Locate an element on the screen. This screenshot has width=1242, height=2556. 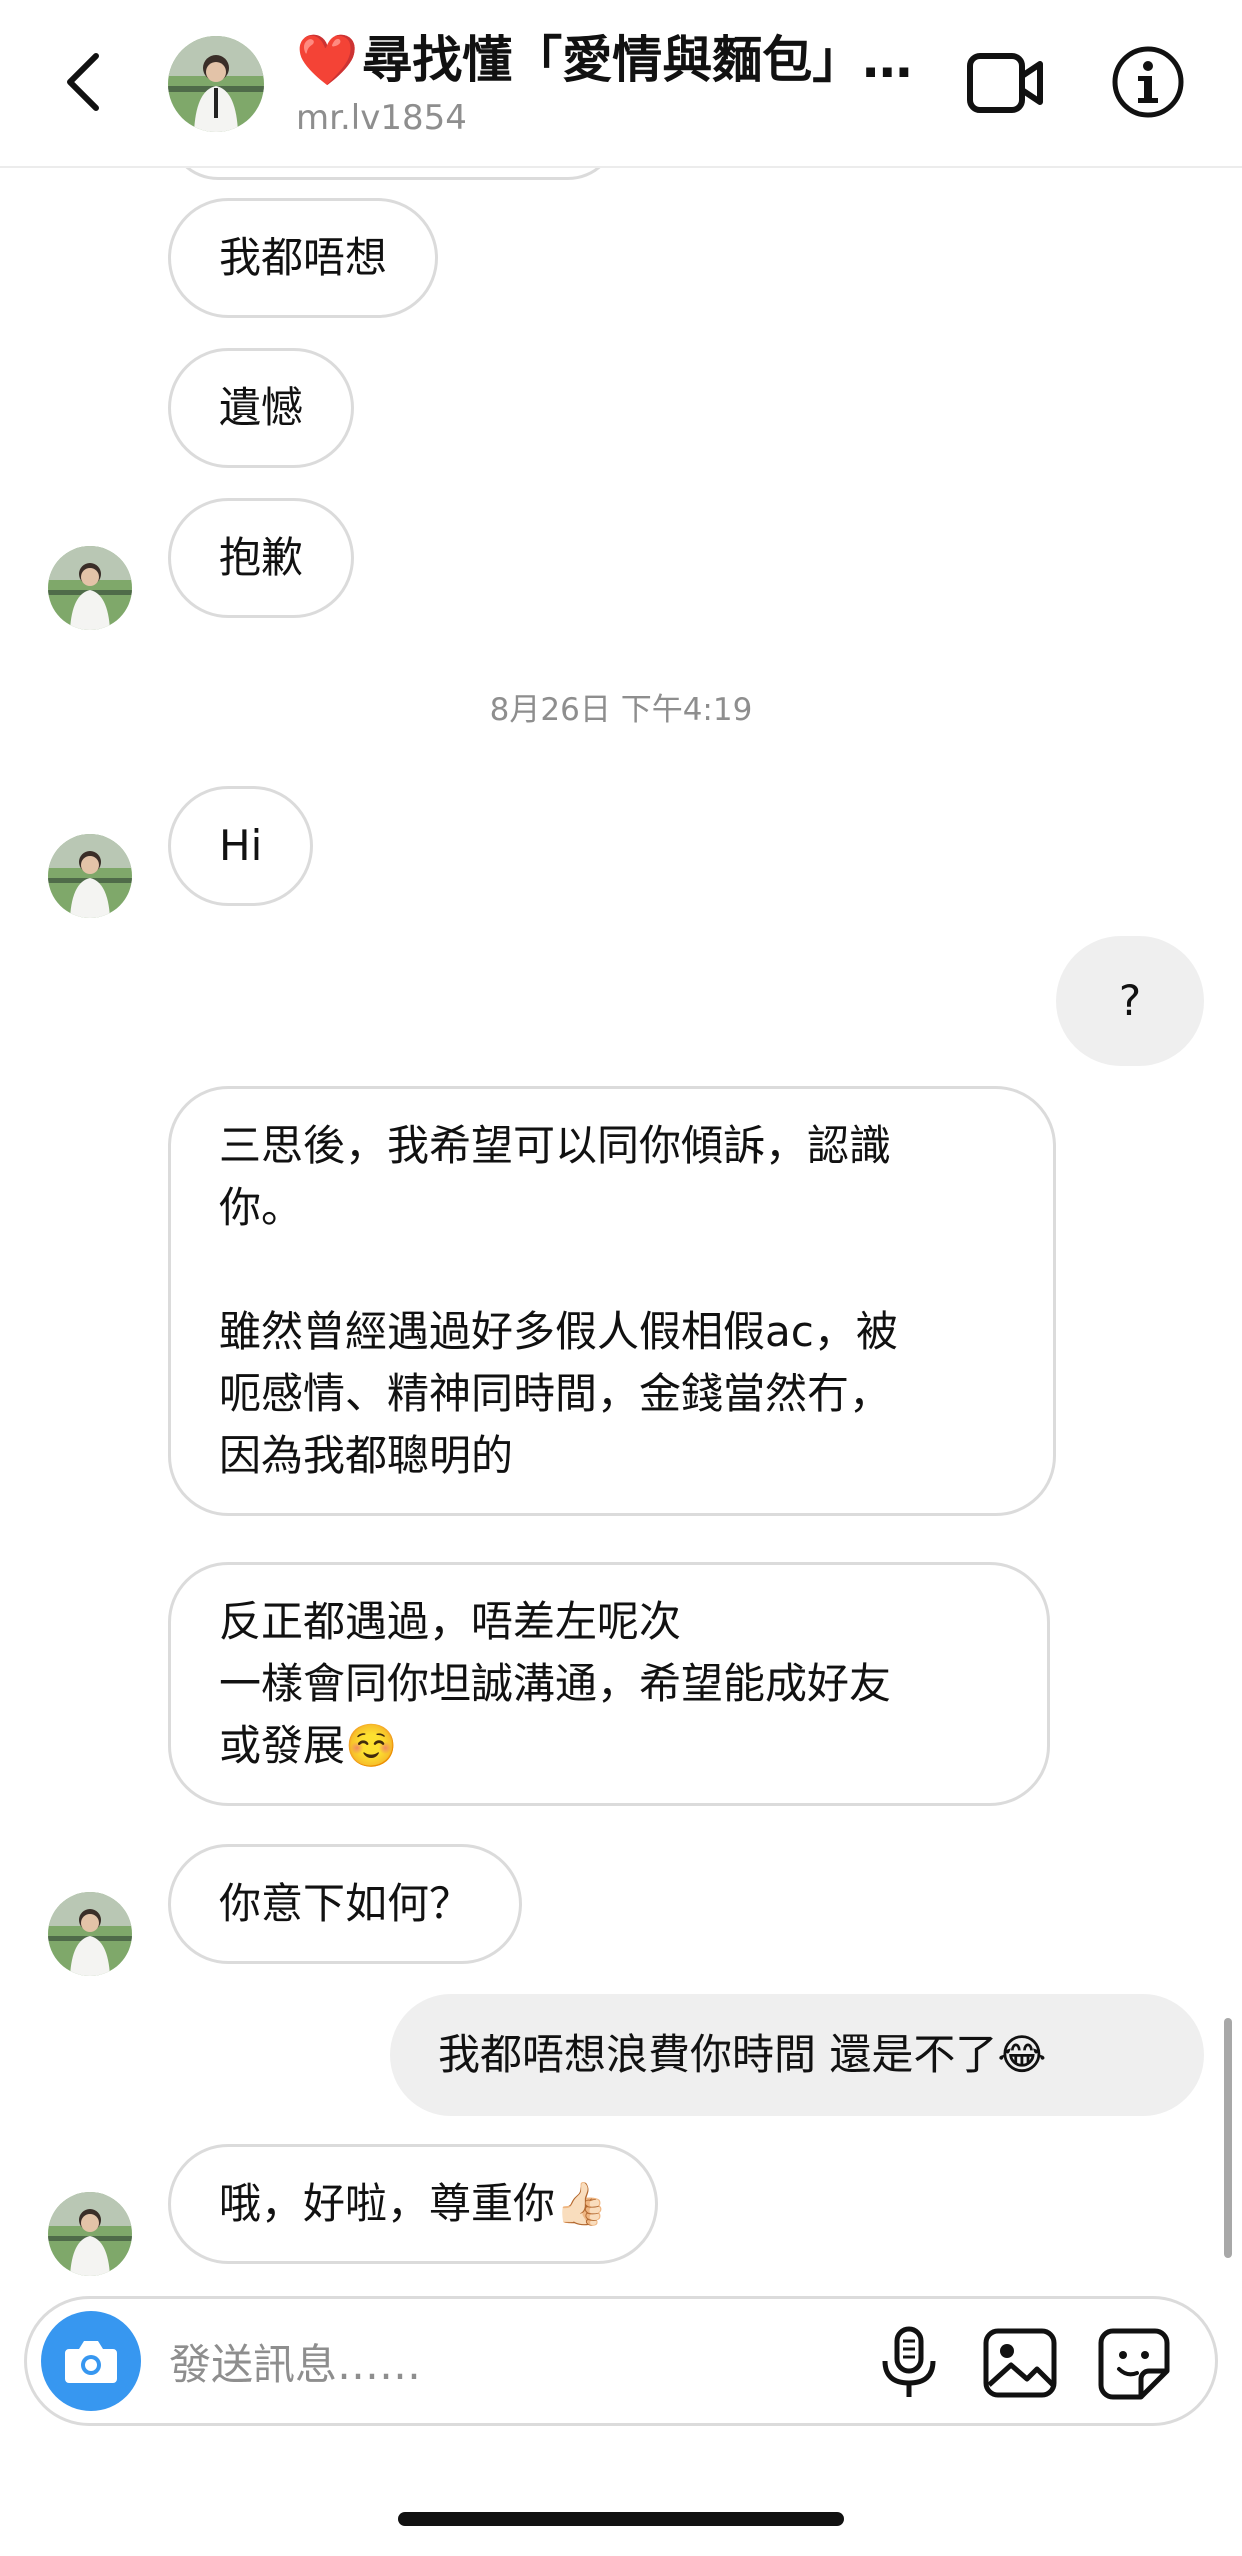
message-bubble-incoming: 反正都遇過，唔差左呢次 一樣會同你坦誠溝通，希望能成好友 或發展☺️ is located at coordinates (609, 1684).